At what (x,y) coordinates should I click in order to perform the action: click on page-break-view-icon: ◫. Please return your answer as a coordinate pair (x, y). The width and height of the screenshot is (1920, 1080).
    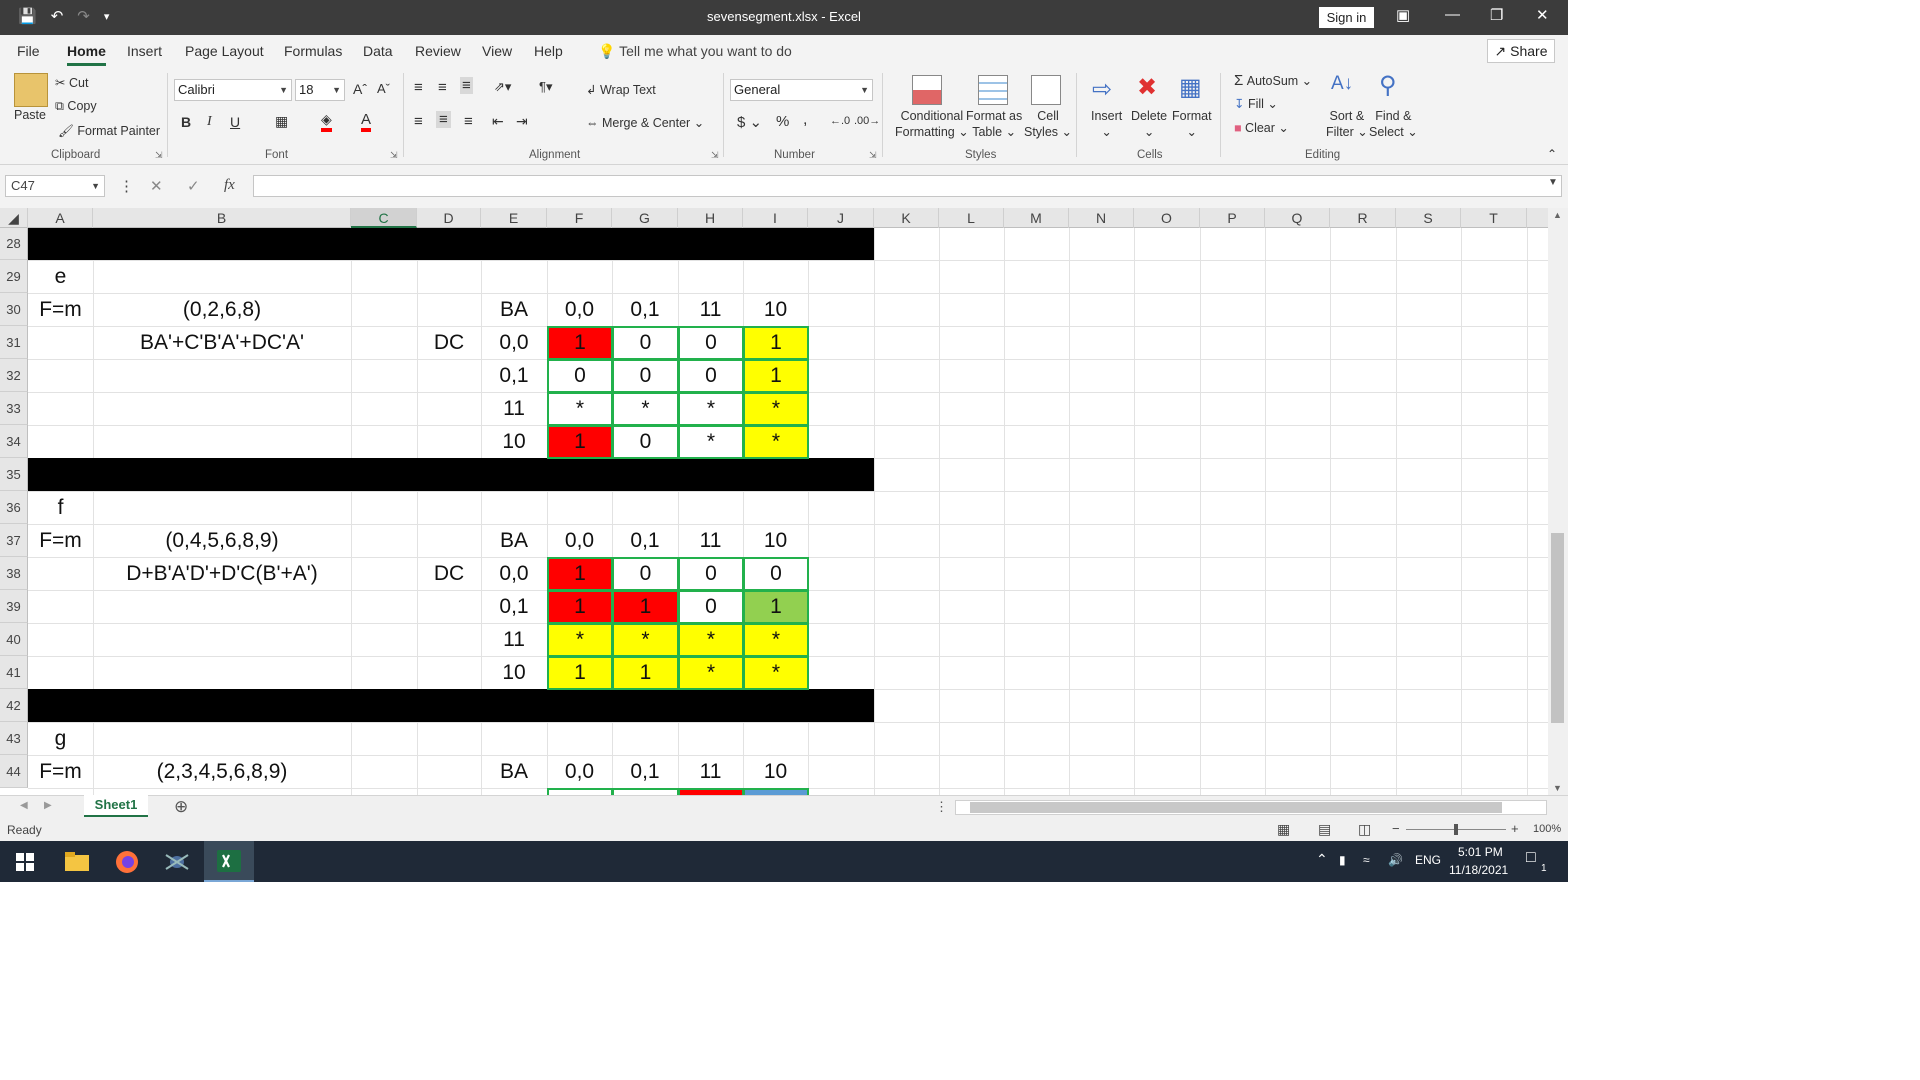
    Looking at the image, I should click on (1364, 829).